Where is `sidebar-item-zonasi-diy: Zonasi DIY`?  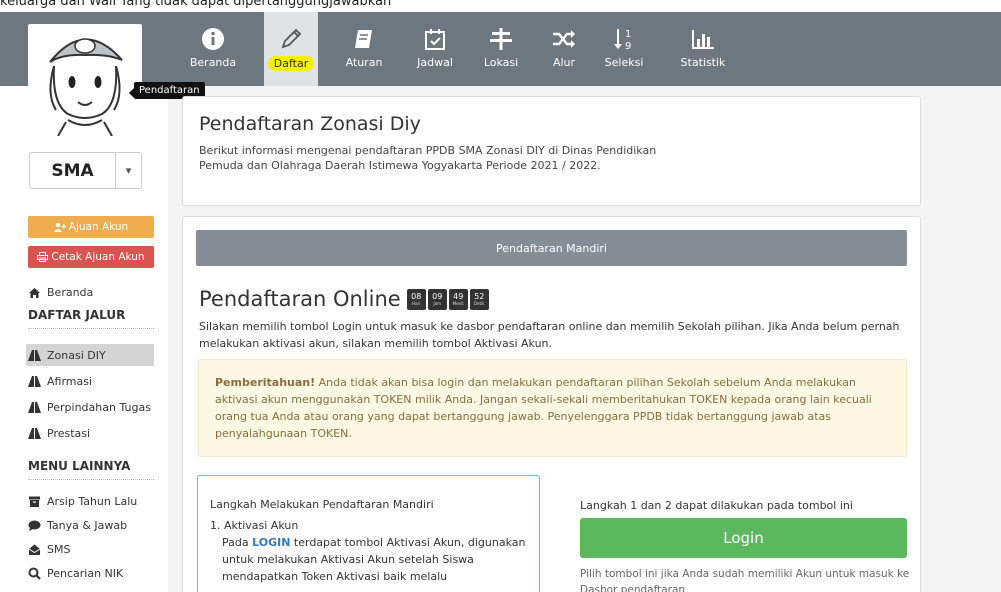
sidebar-item-zonasi-diy: Zonasi DIY is located at coordinates (90, 355).